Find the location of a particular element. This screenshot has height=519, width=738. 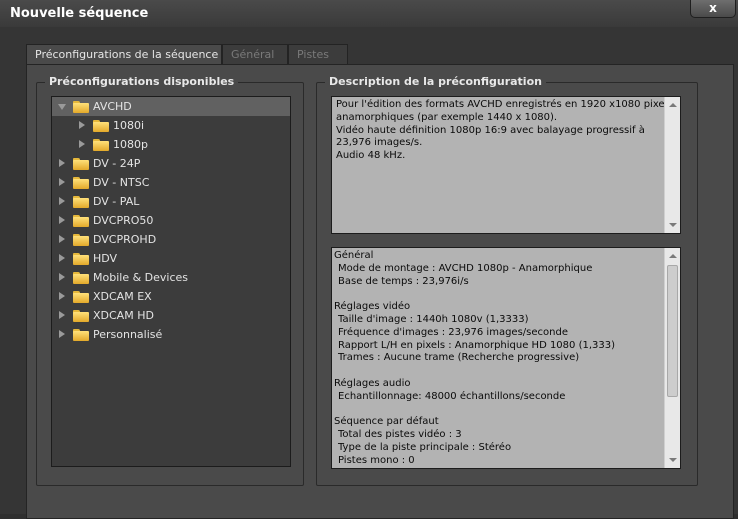

close-button: x is located at coordinates (713, 9).